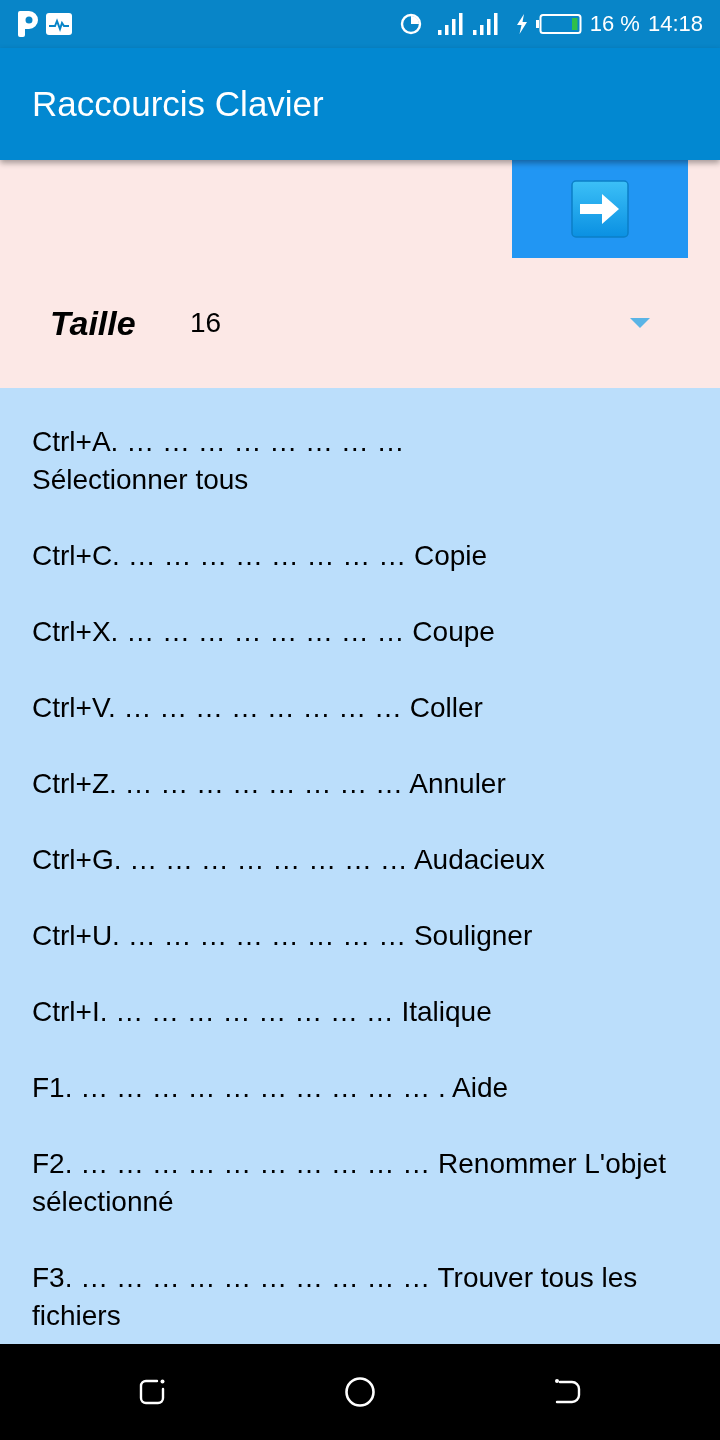 This screenshot has width=720, height=1440. What do you see at coordinates (614, 24) in the screenshot?
I see `battery-percent: 16 %` at bounding box center [614, 24].